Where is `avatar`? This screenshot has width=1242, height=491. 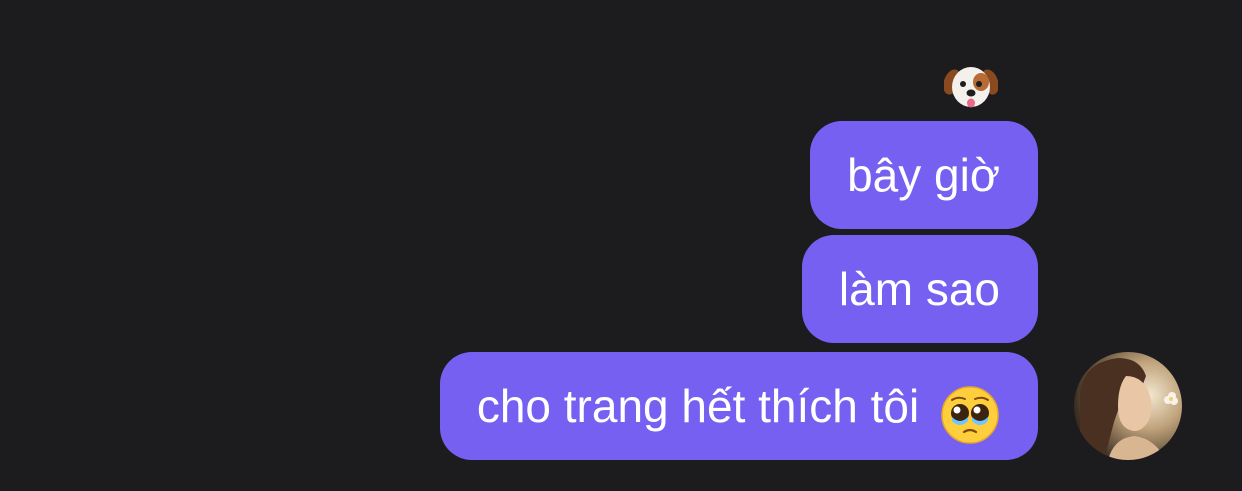 avatar is located at coordinates (1128, 406).